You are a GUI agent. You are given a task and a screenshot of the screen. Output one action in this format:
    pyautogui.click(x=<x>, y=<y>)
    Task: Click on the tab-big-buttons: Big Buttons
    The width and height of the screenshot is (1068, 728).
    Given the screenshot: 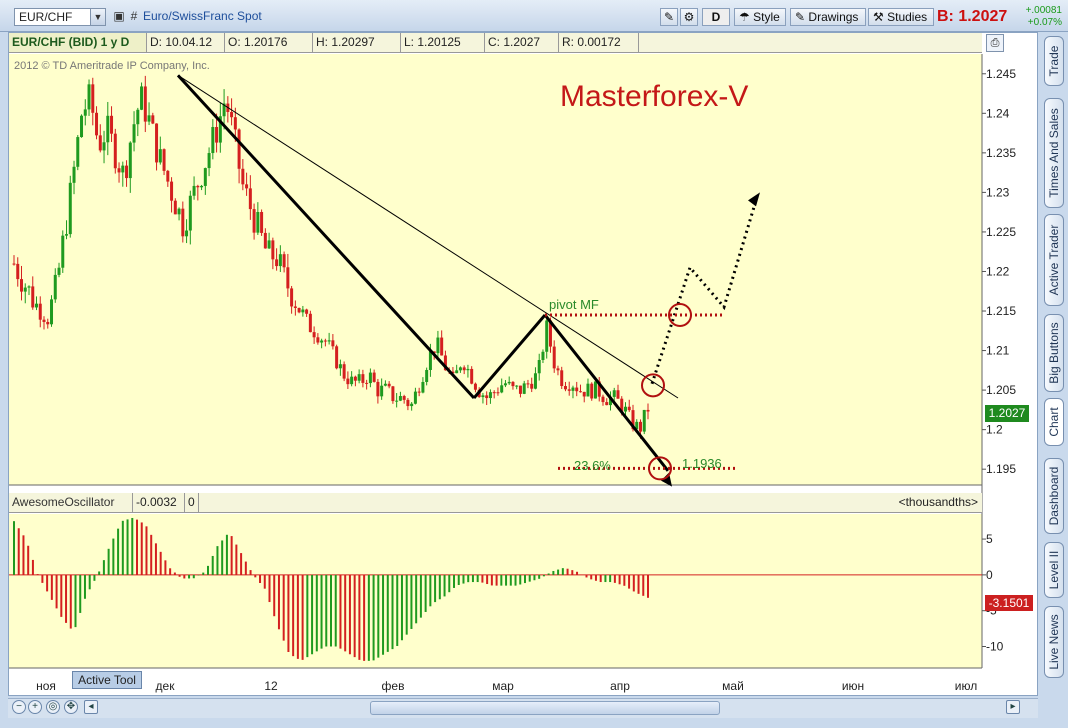 What is the action you would take?
    pyautogui.click(x=1054, y=353)
    